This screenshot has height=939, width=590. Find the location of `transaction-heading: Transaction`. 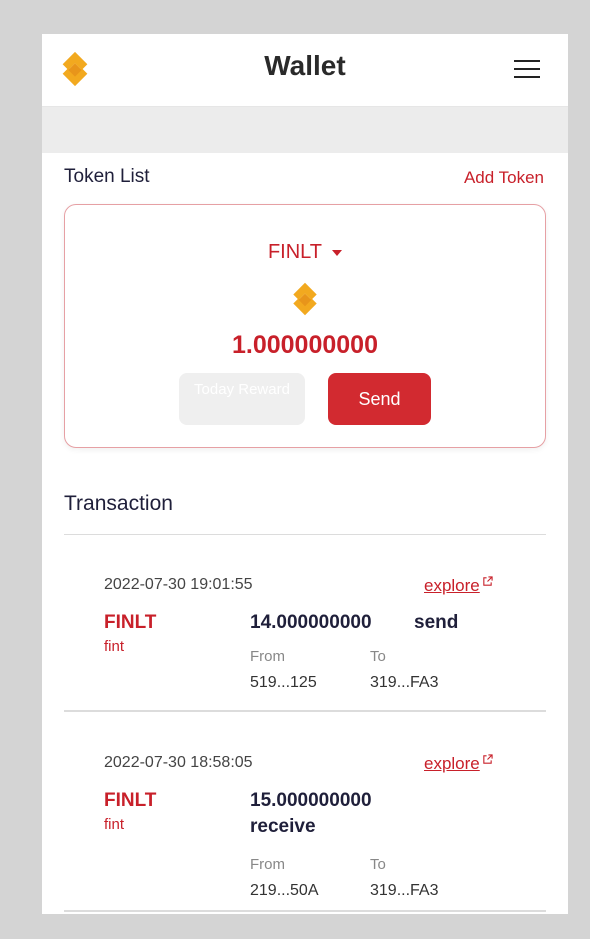

transaction-heading: Transaction is located at coordinates (118, 503).